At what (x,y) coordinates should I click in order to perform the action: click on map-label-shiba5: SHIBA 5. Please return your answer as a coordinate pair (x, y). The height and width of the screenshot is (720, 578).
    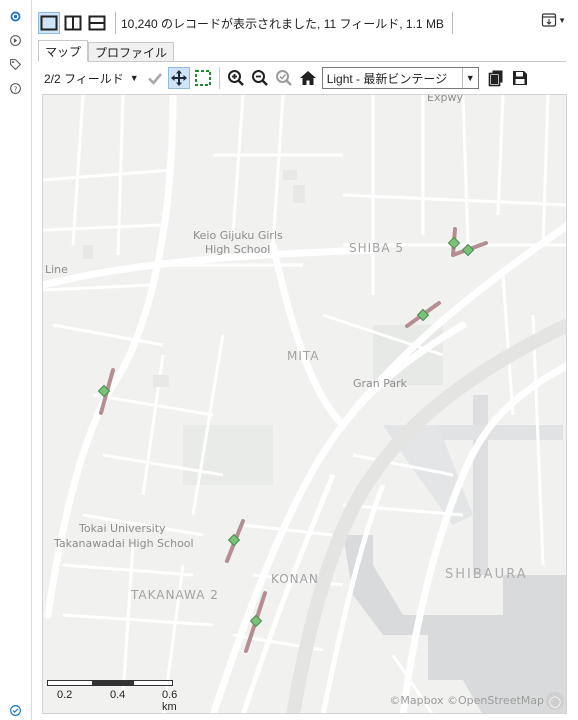
    Looking at the image, I should click on (377, 248).